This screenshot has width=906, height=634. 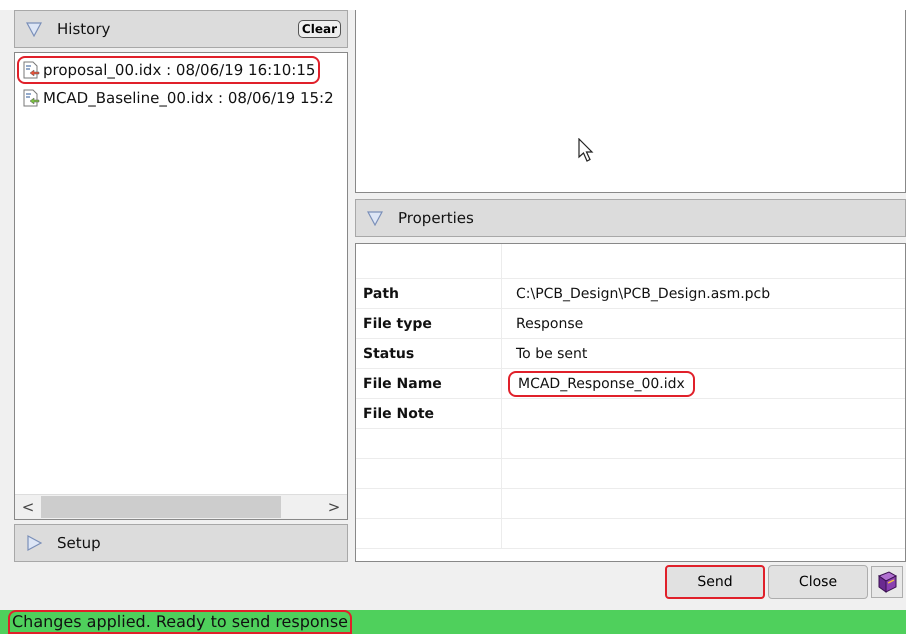 What do you see at coordinates (643, 294) in the screenshot?
I see `property-value: C:\PCB_Design\PCB_Design.asm.pcb` at bounding box center [643, 294].